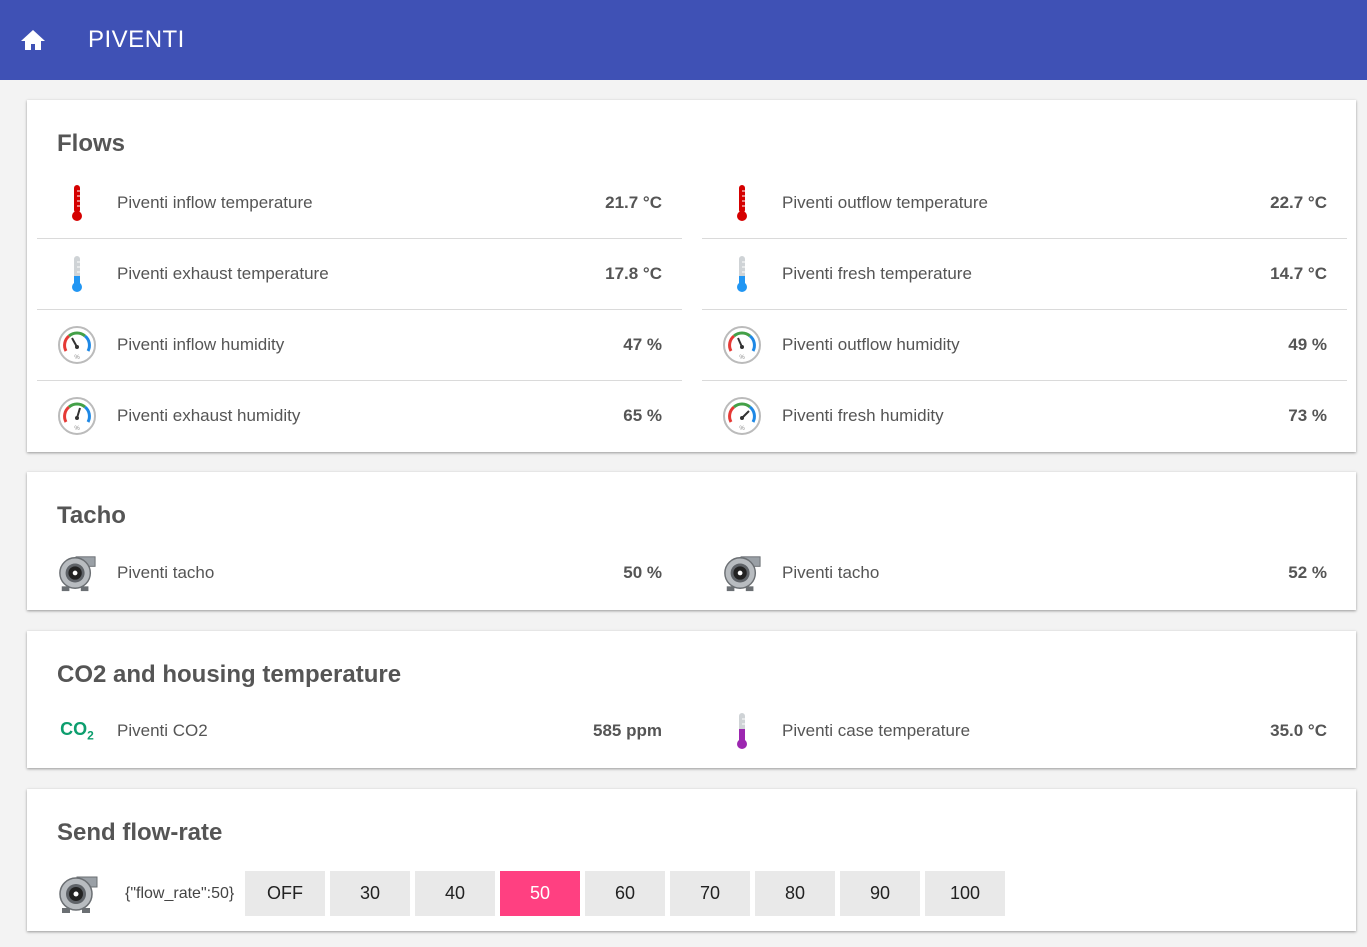 The height and width of the screenshot is (947, 1367). Describe the element at coordinates (1024, 345) in the screenshot. I see `sensor-row: Piventi outflow humidity 49 %` at that location.